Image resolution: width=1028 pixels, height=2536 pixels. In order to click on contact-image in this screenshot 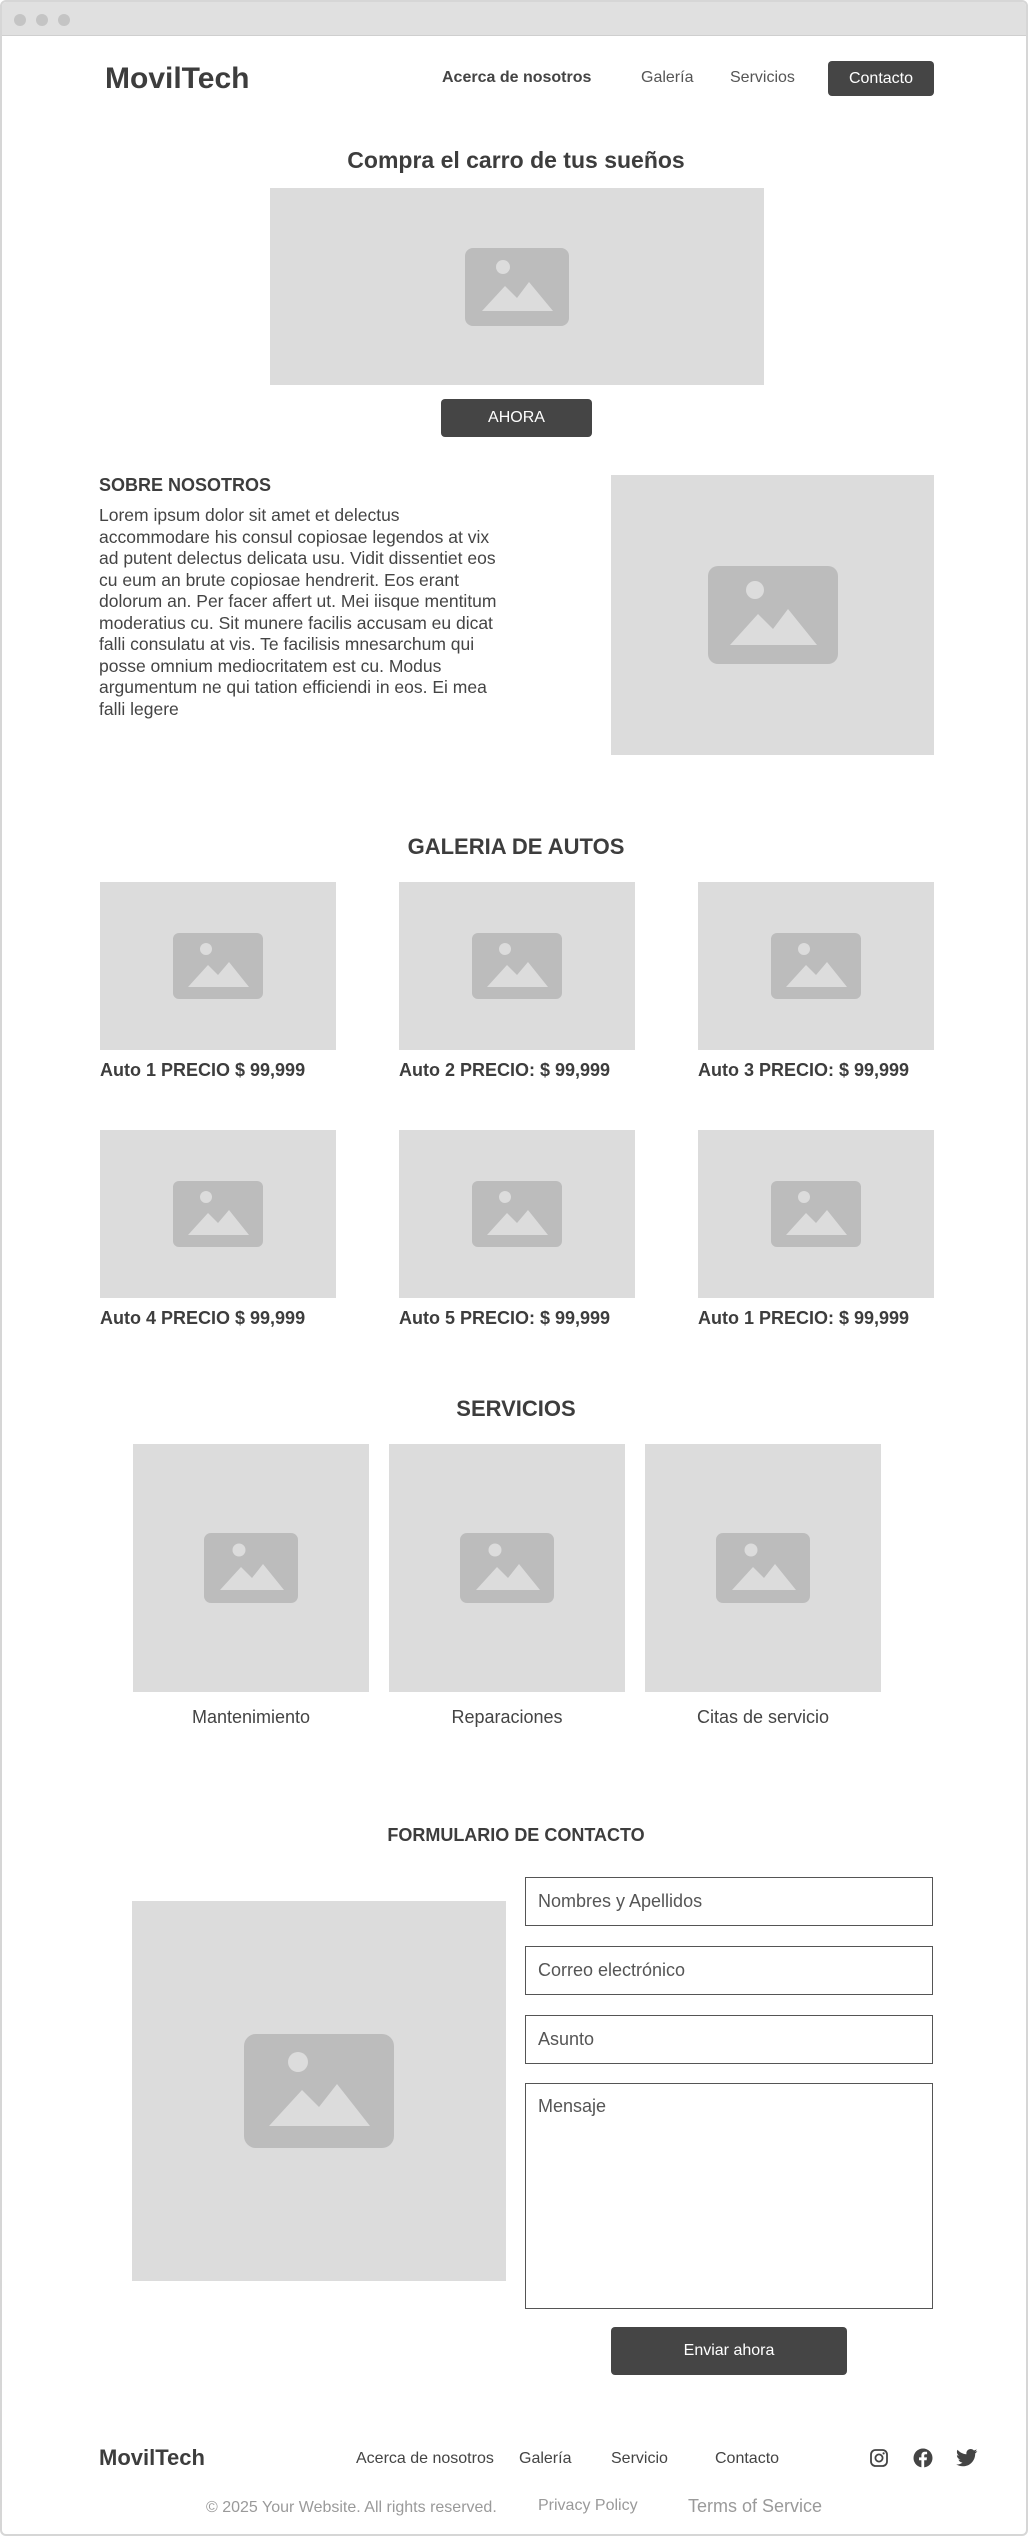, I will do `click(319, 2091)`.